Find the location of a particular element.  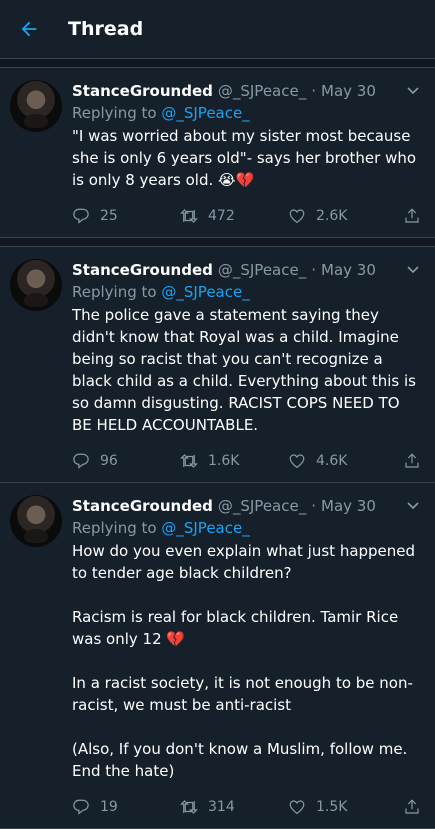

reply-button: 96 is located at coordinates (126, 461).